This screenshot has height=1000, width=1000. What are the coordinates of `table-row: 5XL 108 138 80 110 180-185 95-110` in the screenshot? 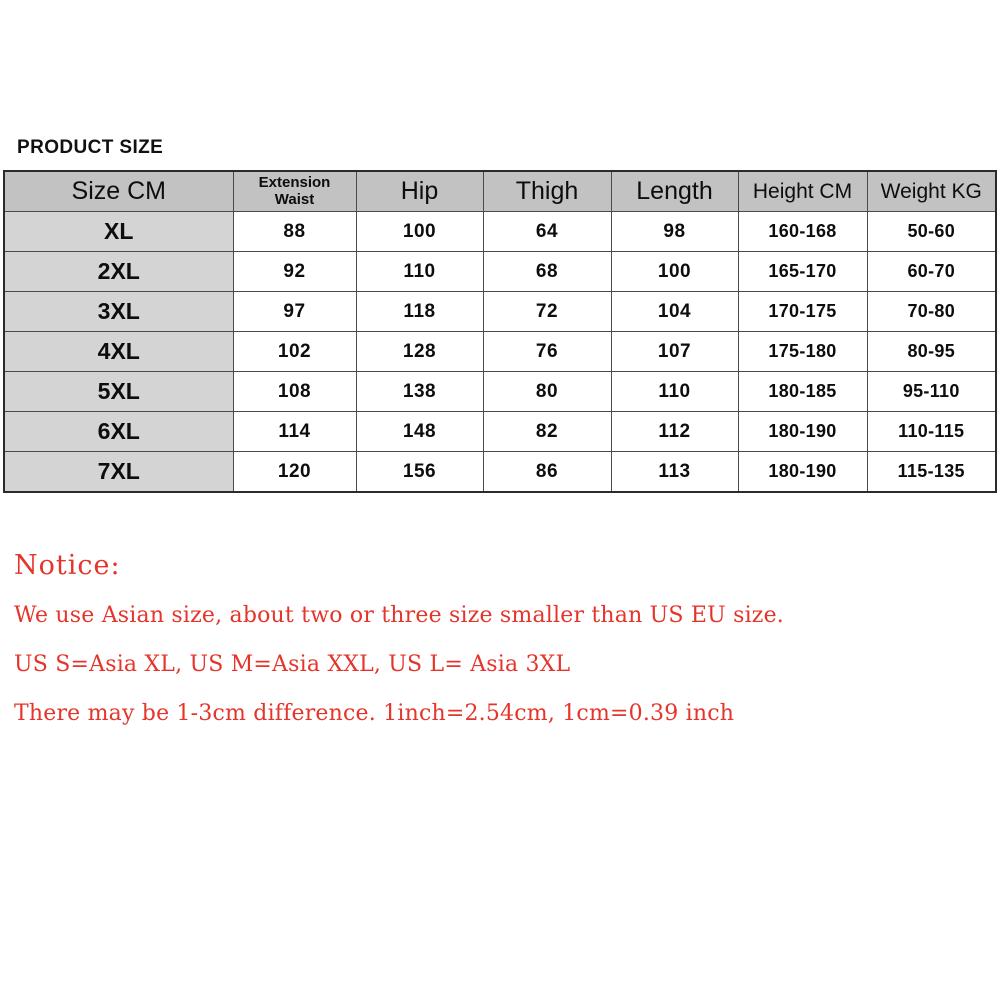 It's located at (500, 391).